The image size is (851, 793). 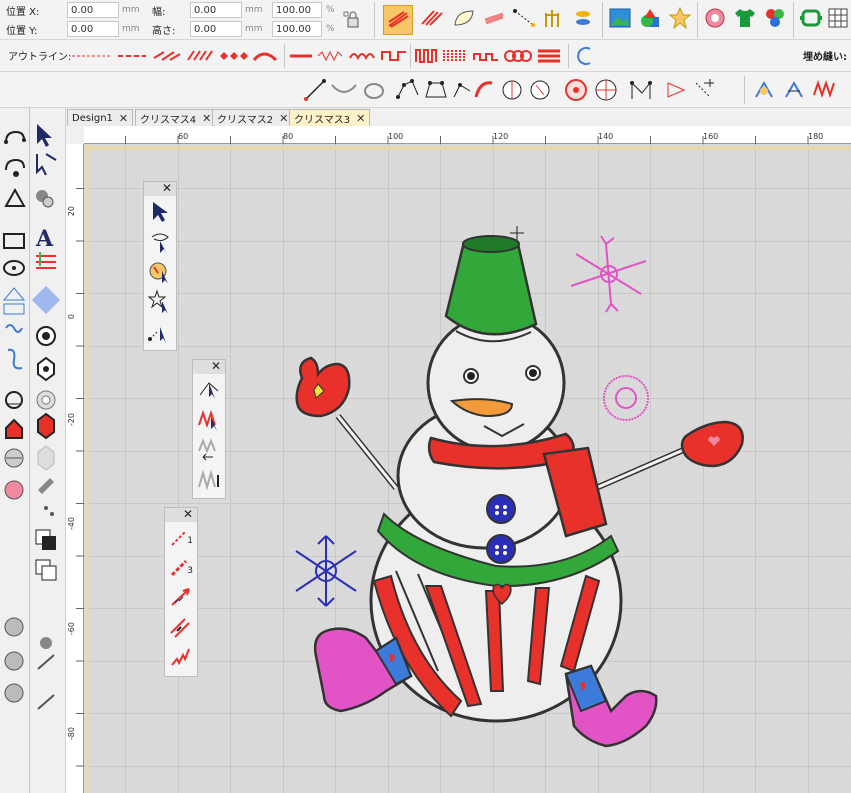 I want to click on grid-toggle-icon, so click(x=838, y=18).